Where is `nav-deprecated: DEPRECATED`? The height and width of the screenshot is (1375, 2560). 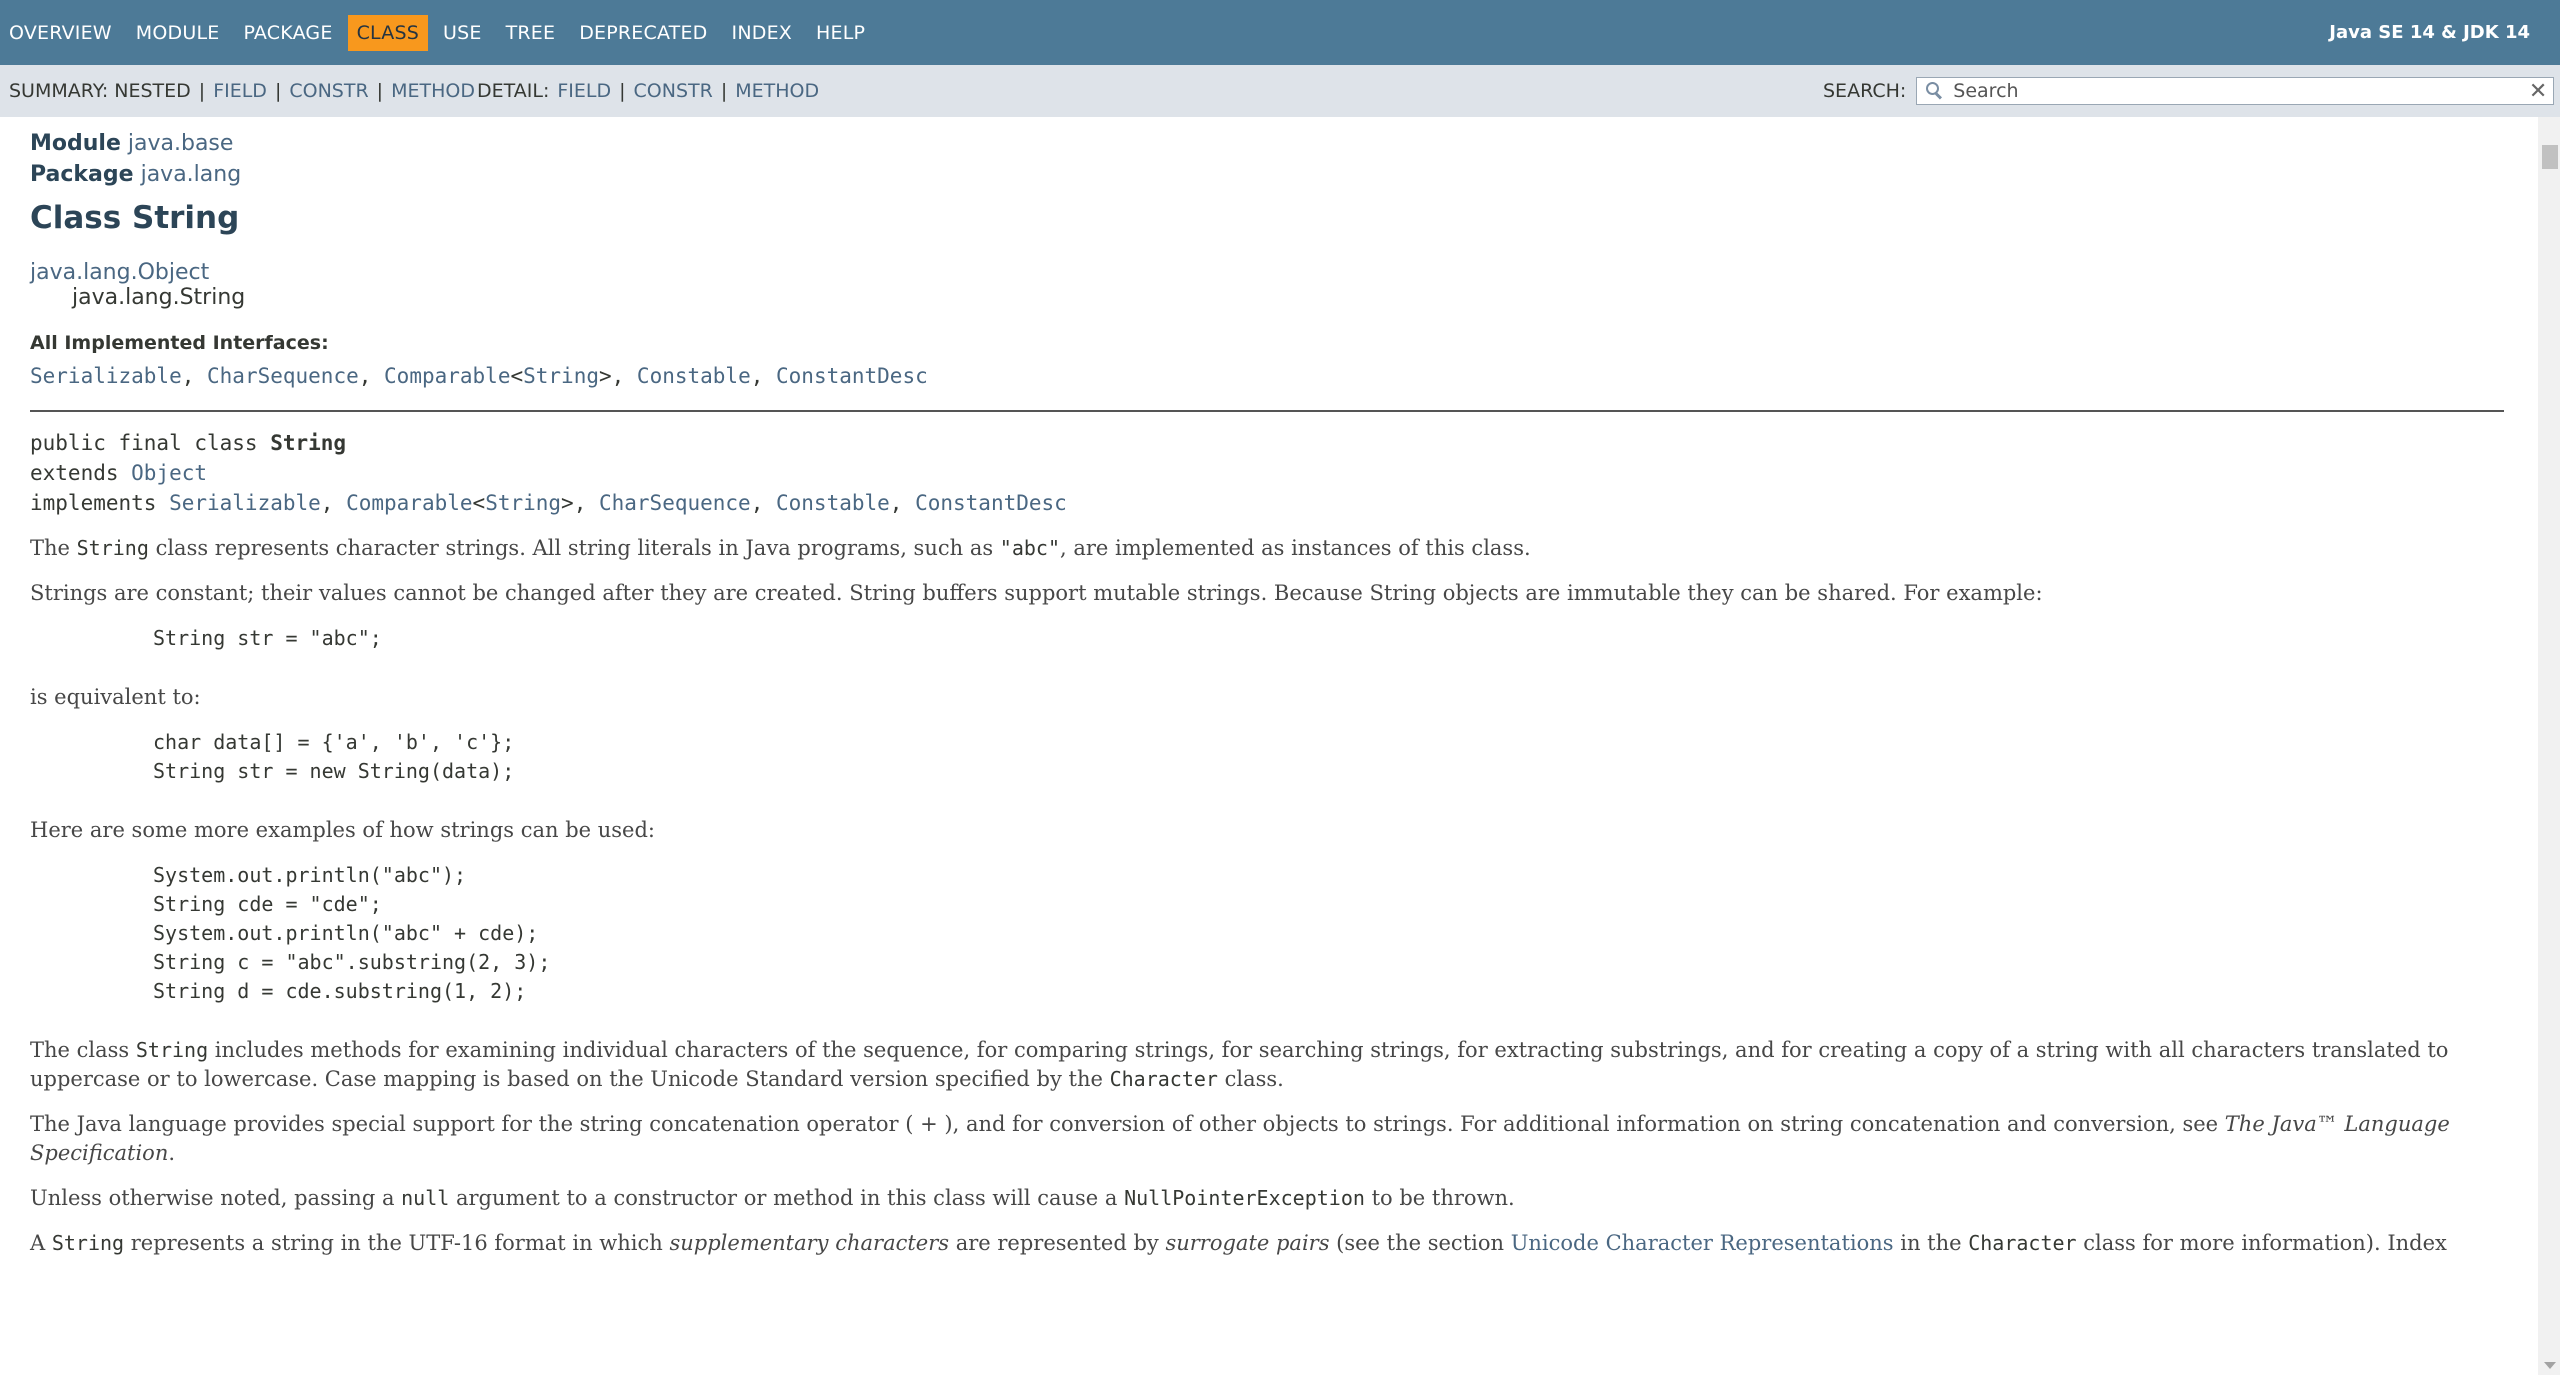
nav-deprecated: DEPRECATED is located at coordinates (643, 33).